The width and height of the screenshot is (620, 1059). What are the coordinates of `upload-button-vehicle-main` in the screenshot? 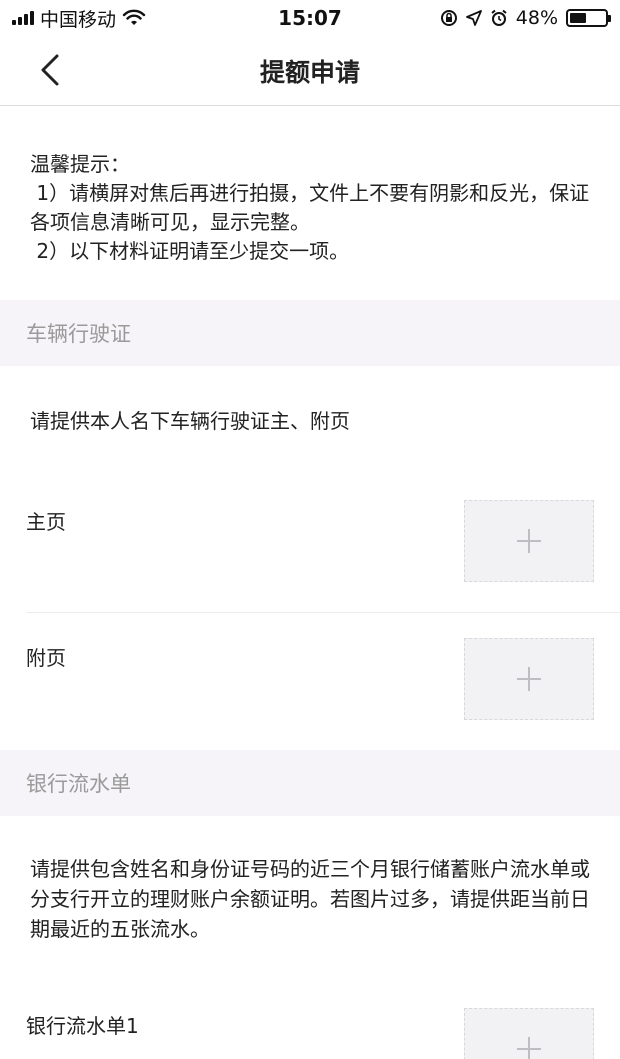 It's located at (529, 541).